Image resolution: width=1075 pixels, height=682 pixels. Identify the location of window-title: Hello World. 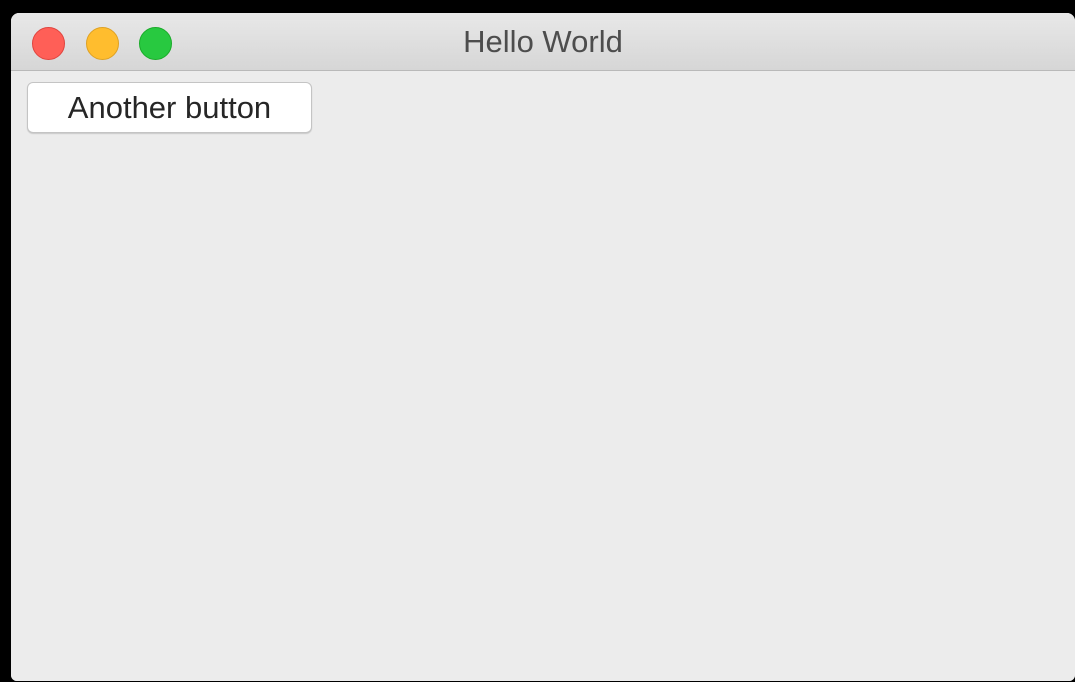
(543, 41).